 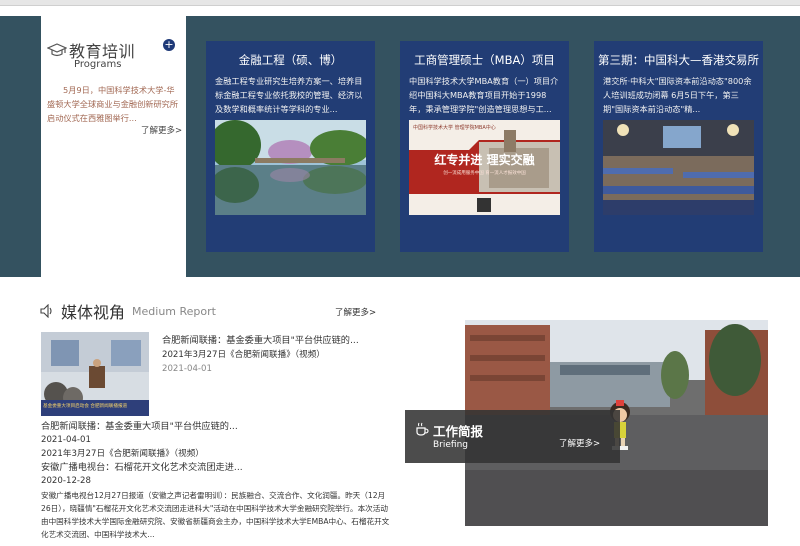 What do you see at coordinates (66, 481) in the screenshot?
I see `media-item-date: 2020-12-28` at bounding box center [66, 481].